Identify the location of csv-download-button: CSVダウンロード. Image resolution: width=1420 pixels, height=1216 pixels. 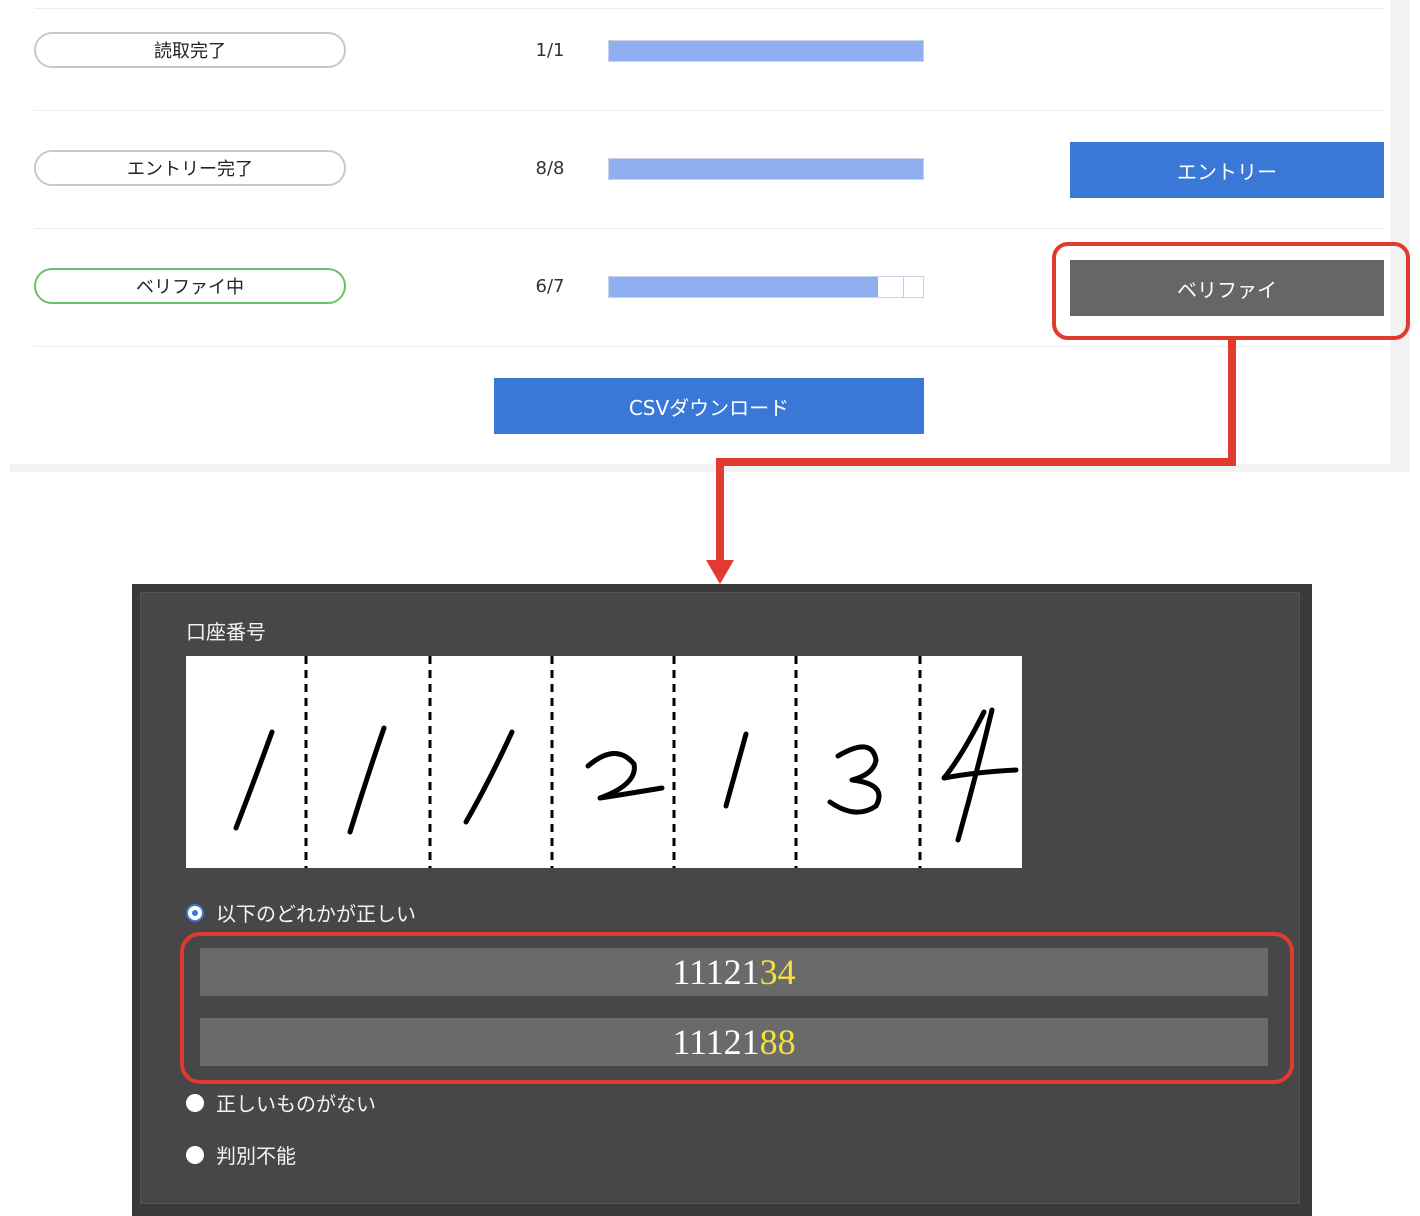
(709, 406).